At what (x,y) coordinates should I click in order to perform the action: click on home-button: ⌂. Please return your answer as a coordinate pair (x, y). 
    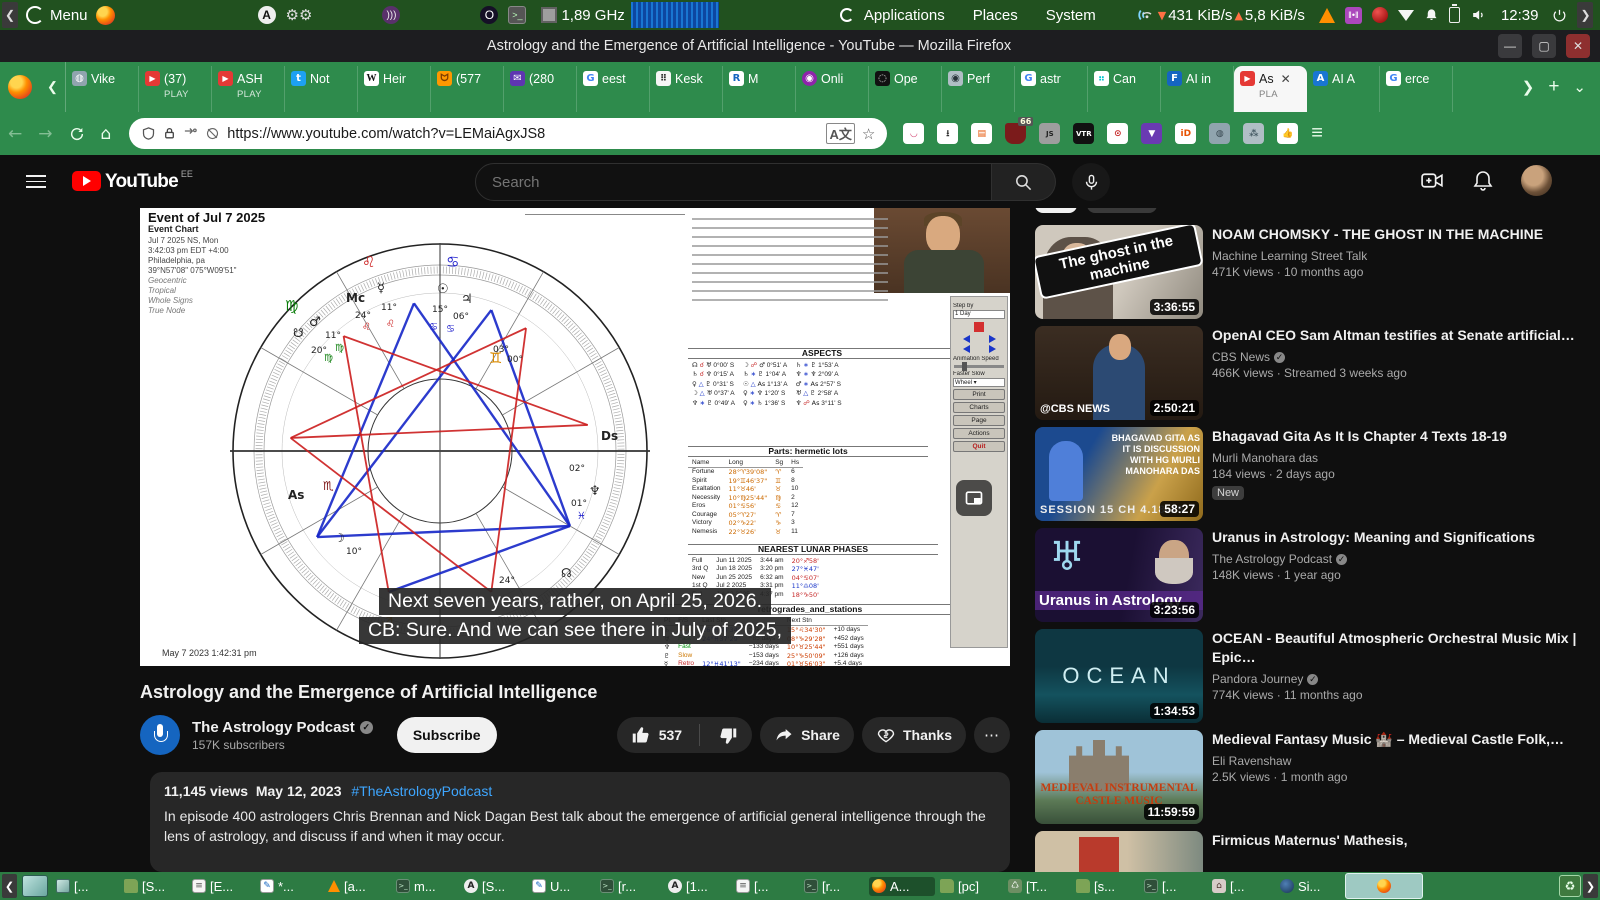
    Looking at the image, I should click on (106, 134).